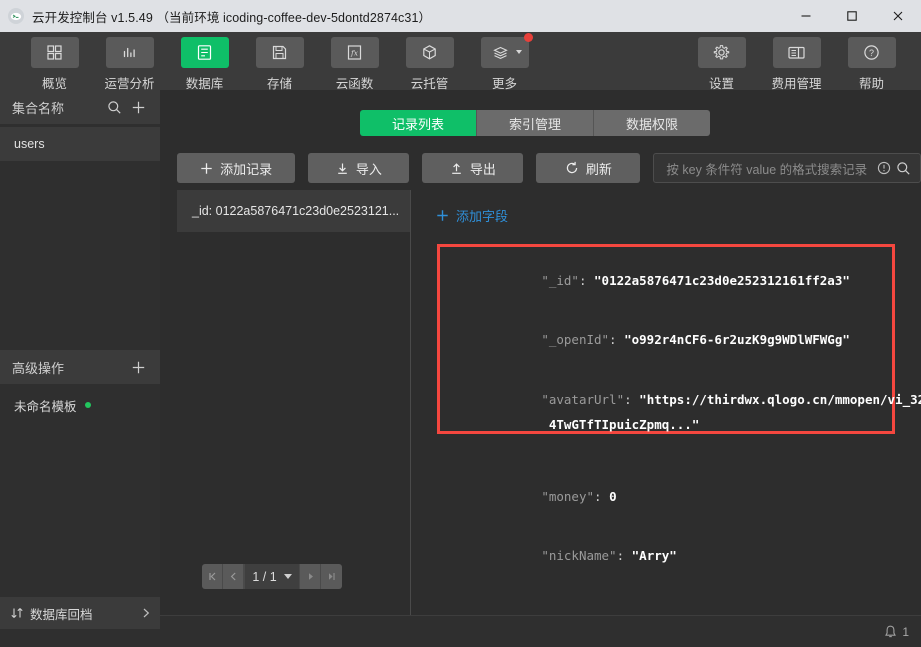 The height and width of the screenshot is (647, 921). What do you see at coordinates (504, 62) in the screenshot?
I see `toolbar-item-more: 更多` at bounding box center [504, 62].